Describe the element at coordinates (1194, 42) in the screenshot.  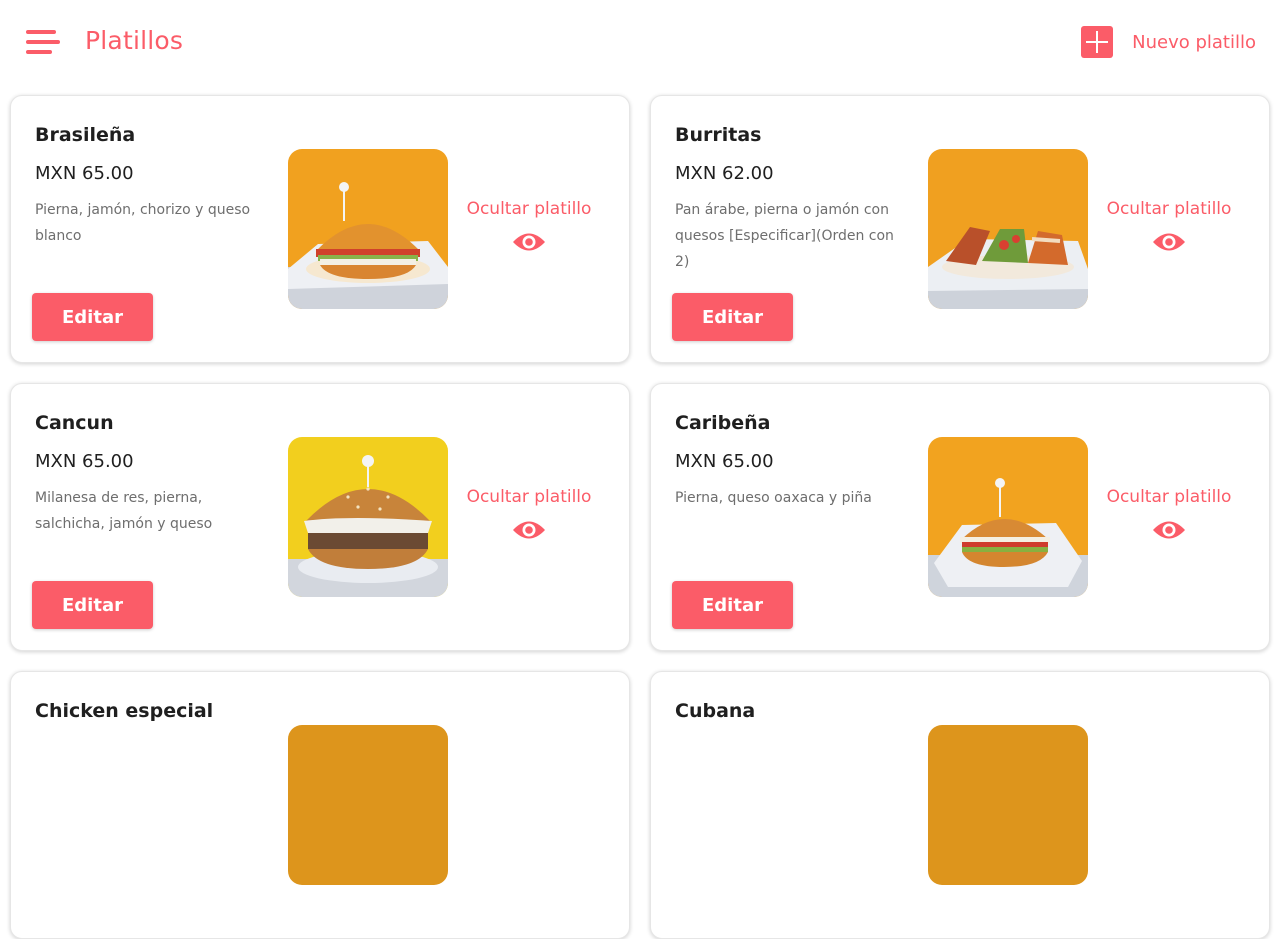
I see `new-dish-label: Nuevo platillo` at that location.